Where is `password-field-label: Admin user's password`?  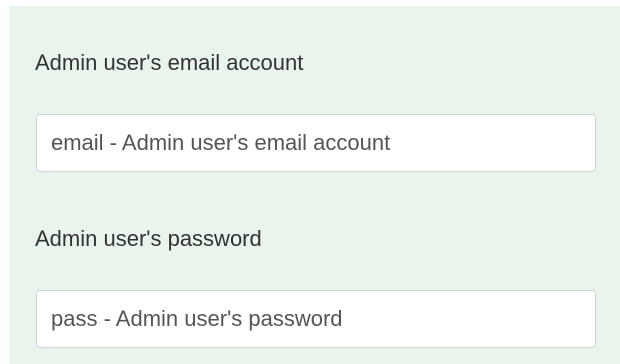
password-field-label: Admin user's password is located at coordinates (148, 238).